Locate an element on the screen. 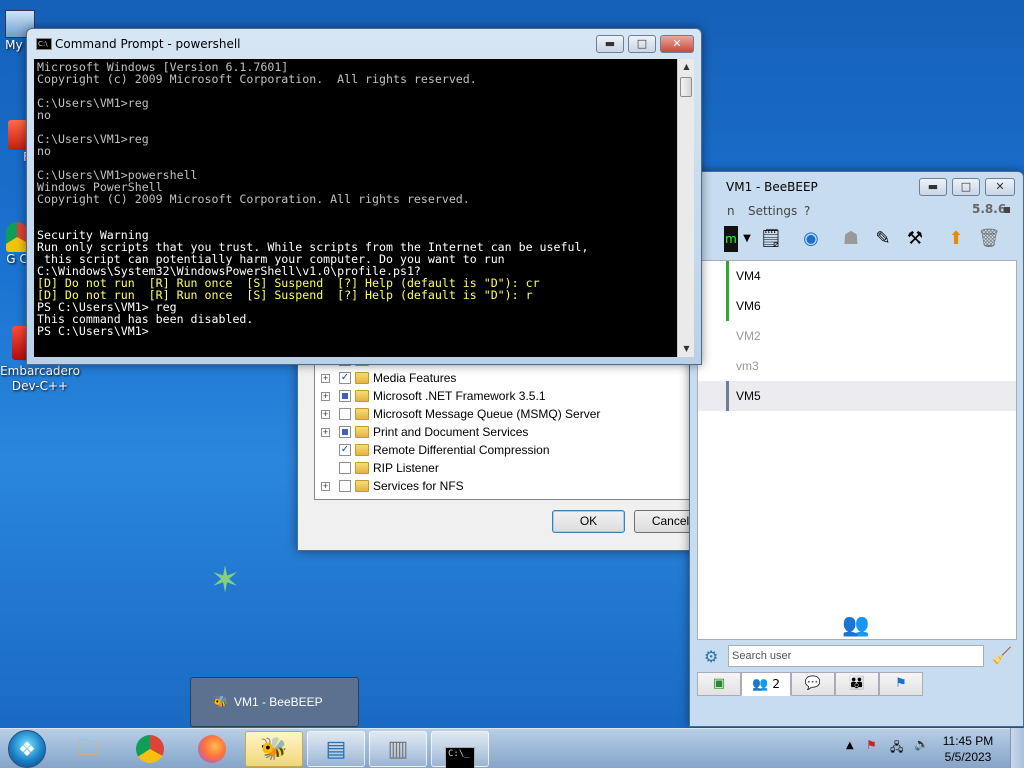 The width and height of the screenshot is (1024, 768). beebeep-titlebar: VM1 - BeeBEEP ▬ □ ✕ is located at coordinates (856, 187).